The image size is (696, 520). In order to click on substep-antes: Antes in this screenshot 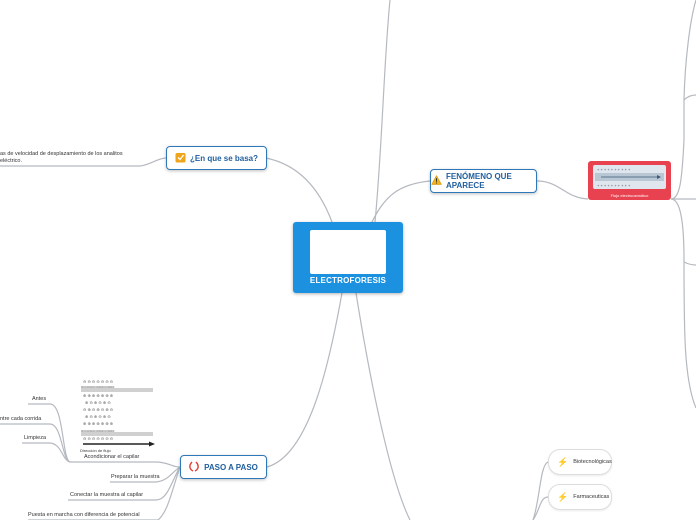, I will do `click(39, 399)`.